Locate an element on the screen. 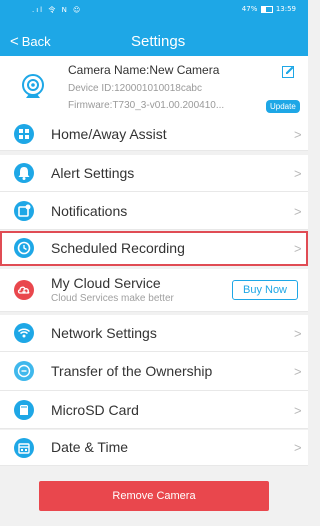 This screenshot has width=320, height=526. menu-sublabel: Cloud Services make better is located at coordinates (112, 298).